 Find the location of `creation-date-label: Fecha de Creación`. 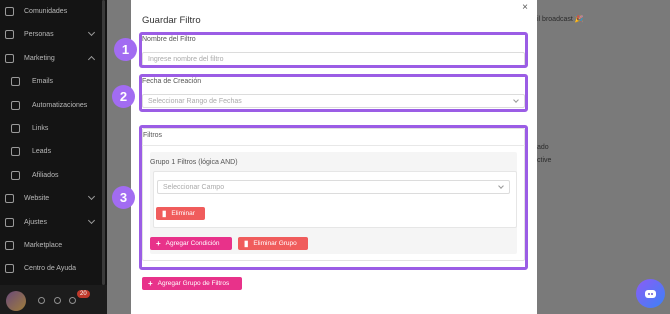

creation-date-label: Fecha de Creación is located at coordinates (172, 81).